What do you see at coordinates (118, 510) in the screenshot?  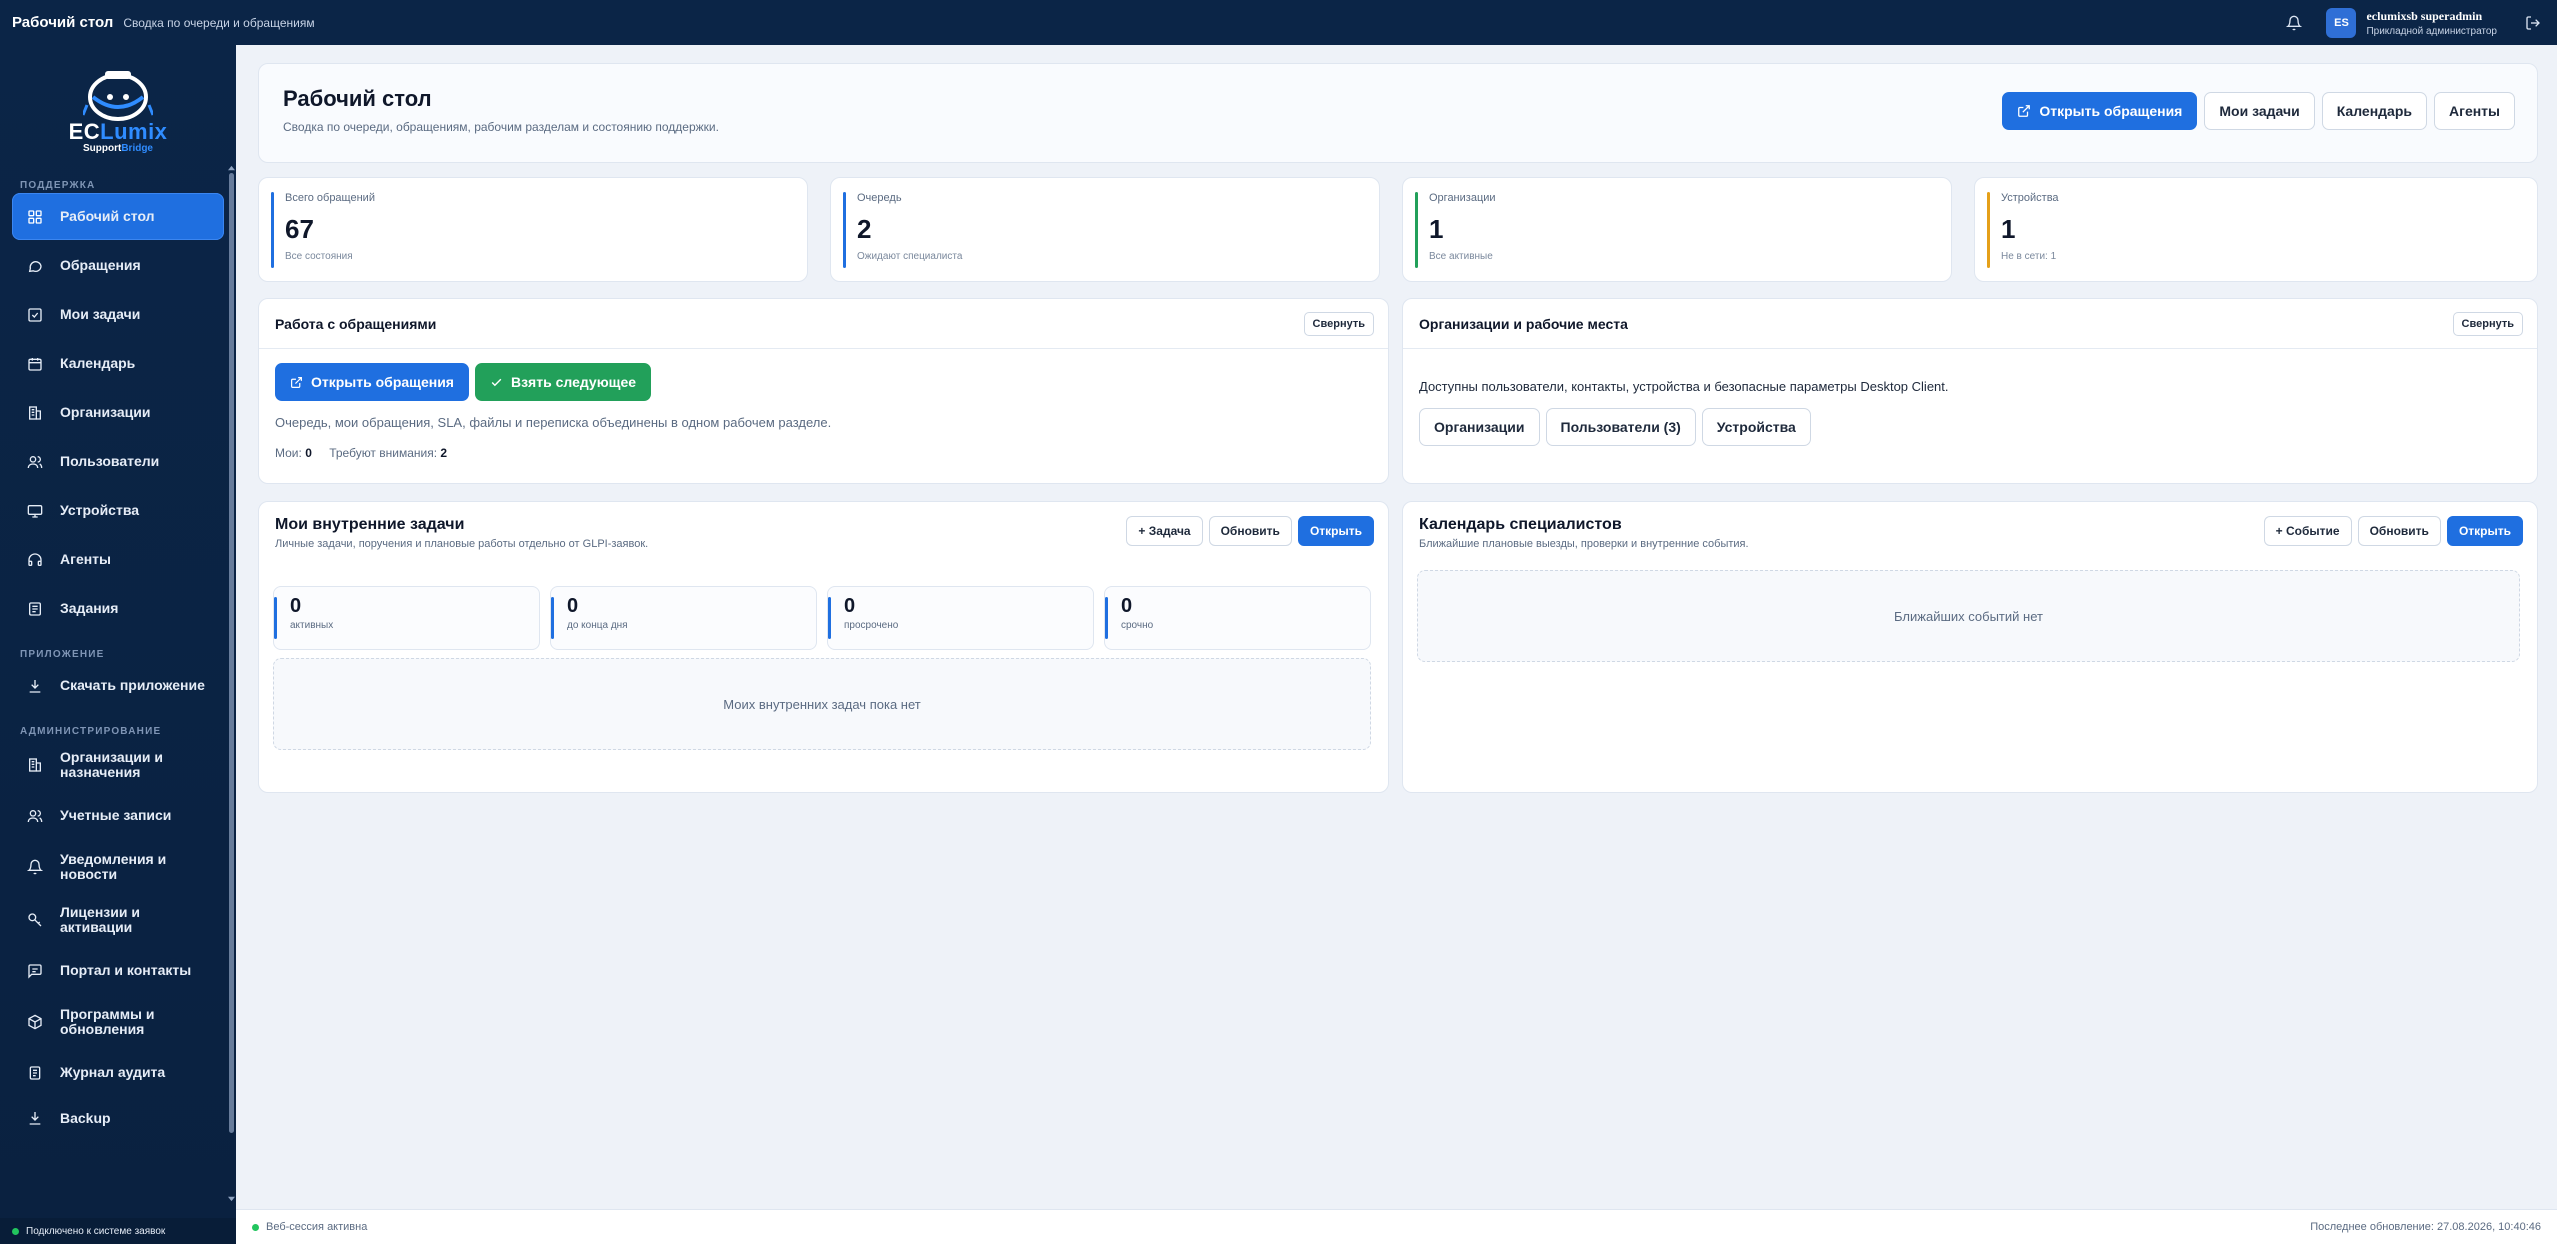 I see `sidebar-item-devices: Устройства` at bounding box center [118, 510].